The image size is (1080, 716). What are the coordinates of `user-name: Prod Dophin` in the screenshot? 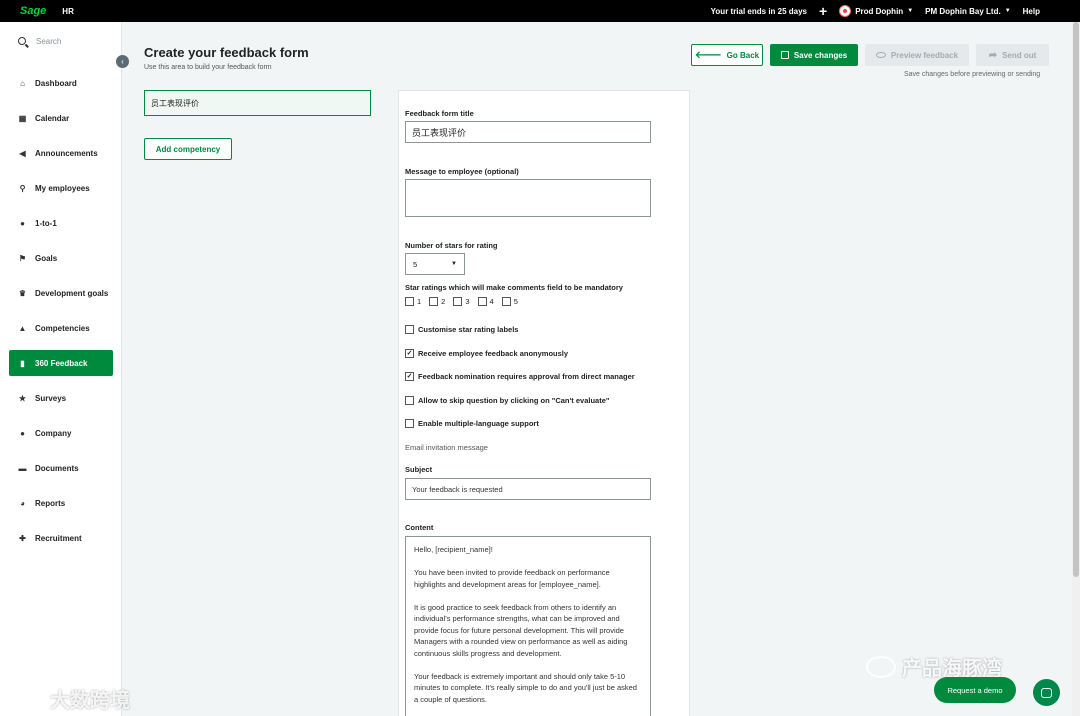 It's located at (879, 11).